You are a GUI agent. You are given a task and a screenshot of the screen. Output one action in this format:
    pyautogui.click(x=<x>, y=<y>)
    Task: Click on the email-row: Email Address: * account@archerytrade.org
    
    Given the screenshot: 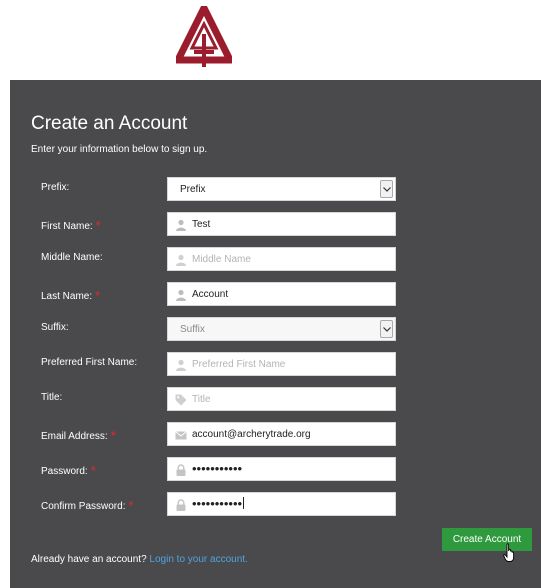 What is the action you would take?
    pyautogui.click(x=275, y=434)
    